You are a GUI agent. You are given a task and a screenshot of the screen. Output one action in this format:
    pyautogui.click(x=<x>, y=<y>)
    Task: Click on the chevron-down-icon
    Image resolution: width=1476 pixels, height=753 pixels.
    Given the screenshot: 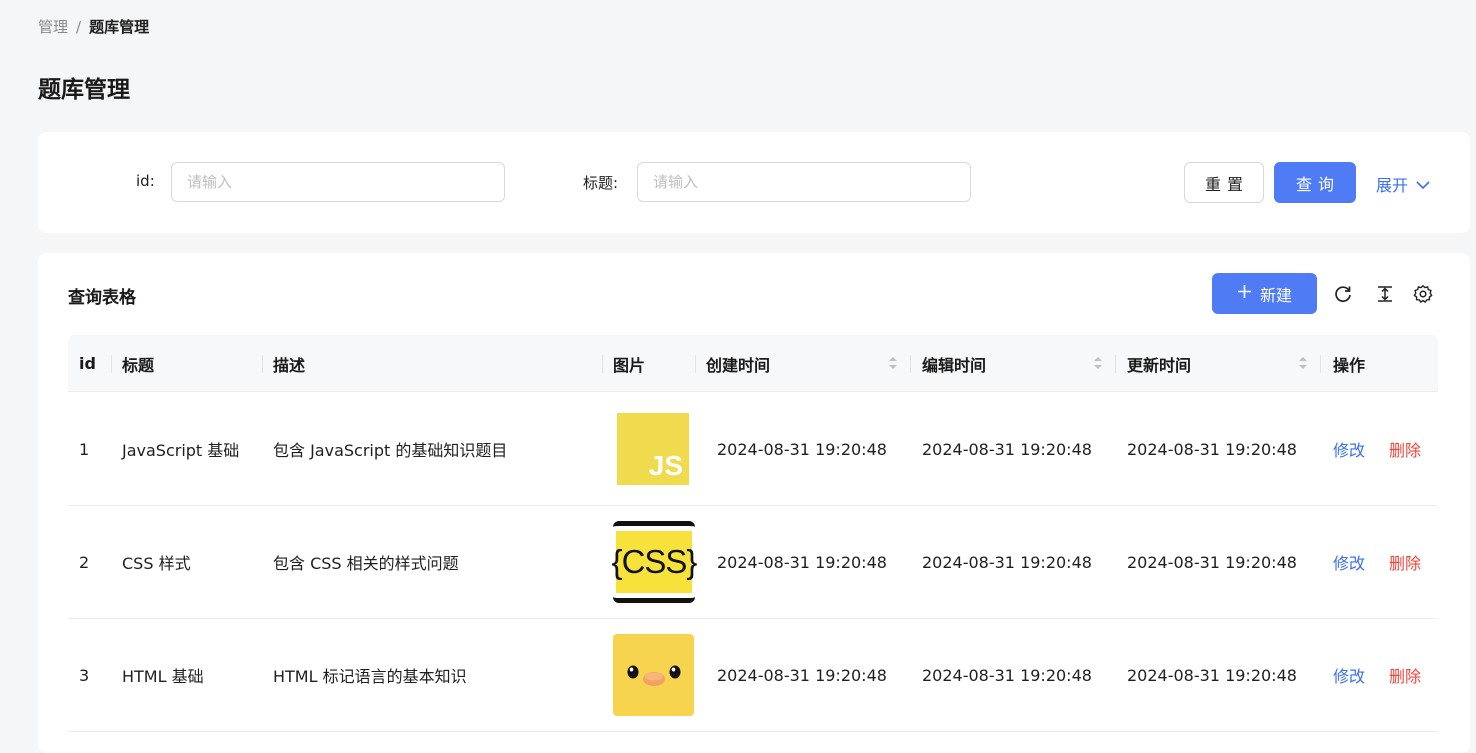 What is the action you would take?
    pyautogui.click(x=1423, y=184)
    